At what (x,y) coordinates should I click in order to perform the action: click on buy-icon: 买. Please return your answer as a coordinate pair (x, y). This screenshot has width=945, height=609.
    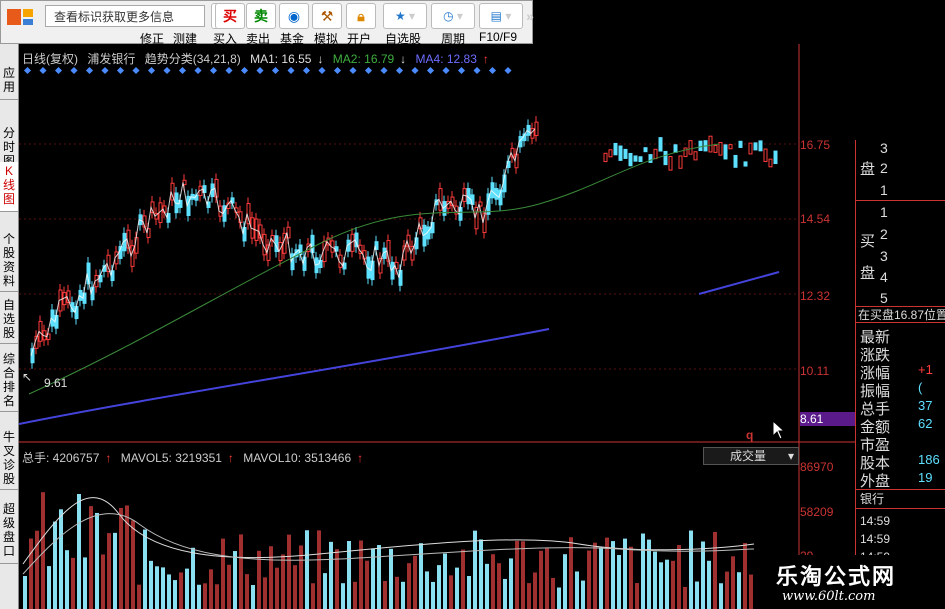
    Looking at the image, I should click on (230, 16).